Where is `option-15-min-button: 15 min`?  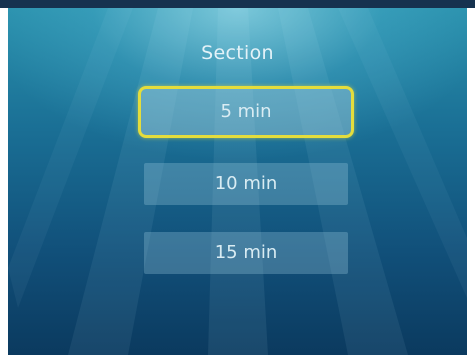
option-15-min-button: 15 min is located at coordinates (246, 253).